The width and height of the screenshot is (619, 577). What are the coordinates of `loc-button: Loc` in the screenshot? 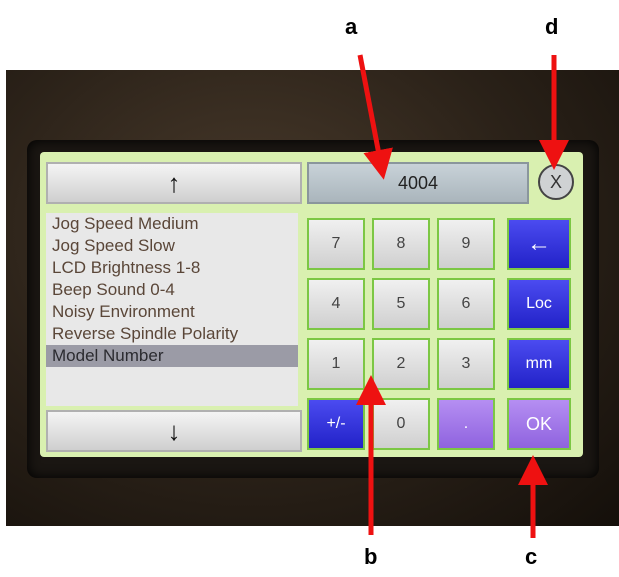 It's located at (539, 304).